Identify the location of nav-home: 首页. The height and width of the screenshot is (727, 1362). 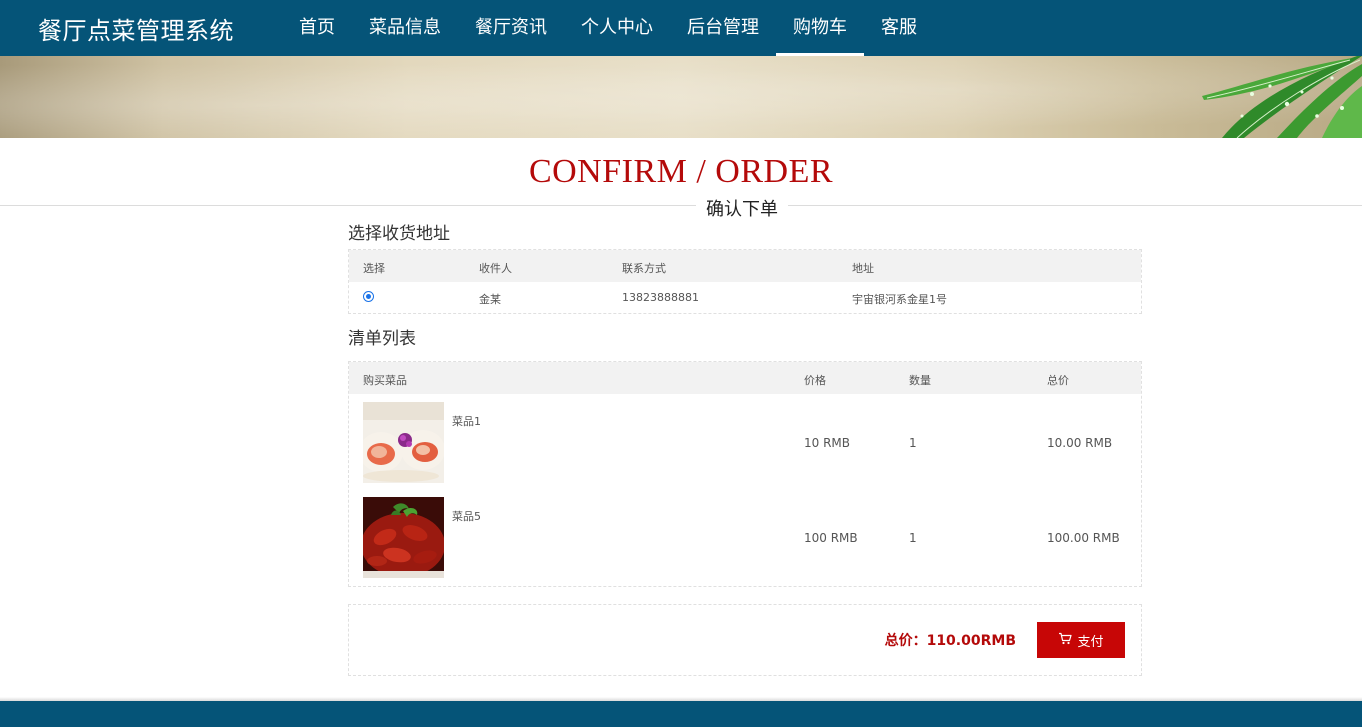
(317, 28).